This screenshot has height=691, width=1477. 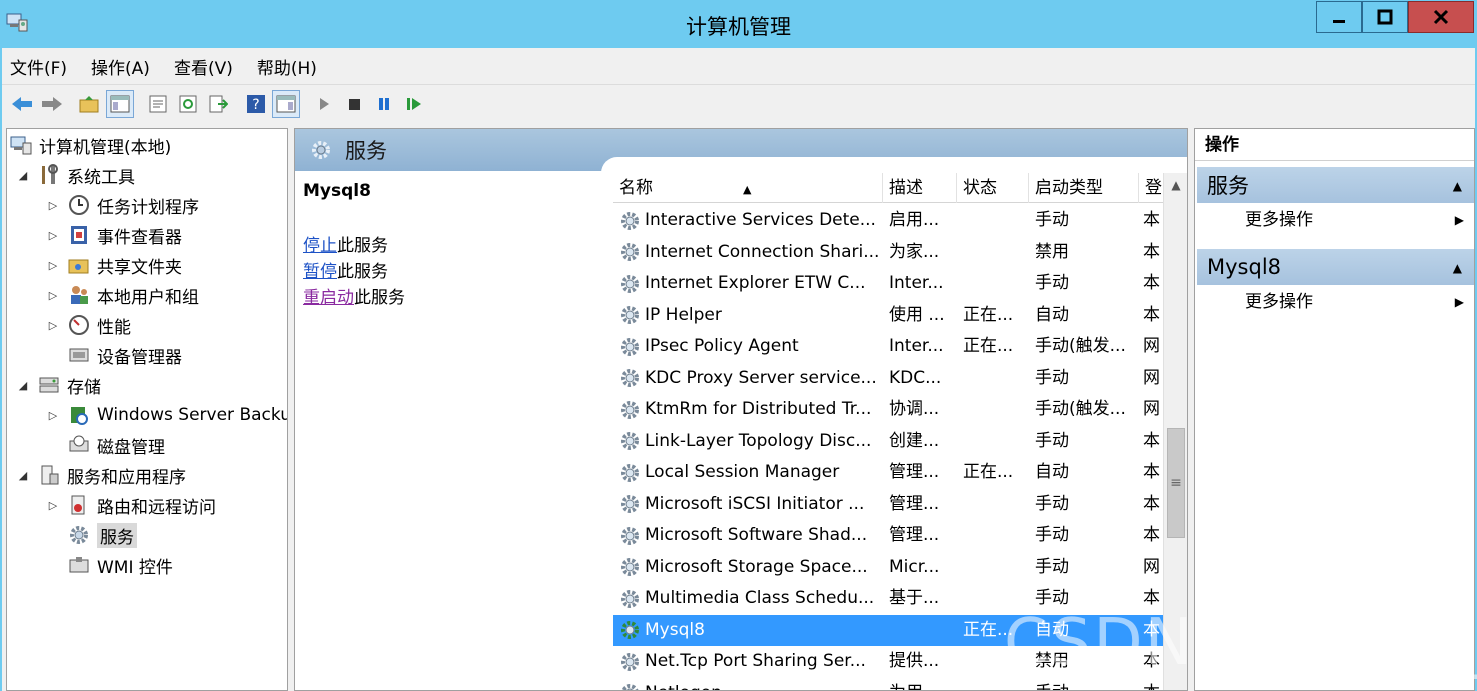 What do you see at coordinates (384, 104) in the screenshot?
I see `pause-service-button` at bounding box center [384, 104].